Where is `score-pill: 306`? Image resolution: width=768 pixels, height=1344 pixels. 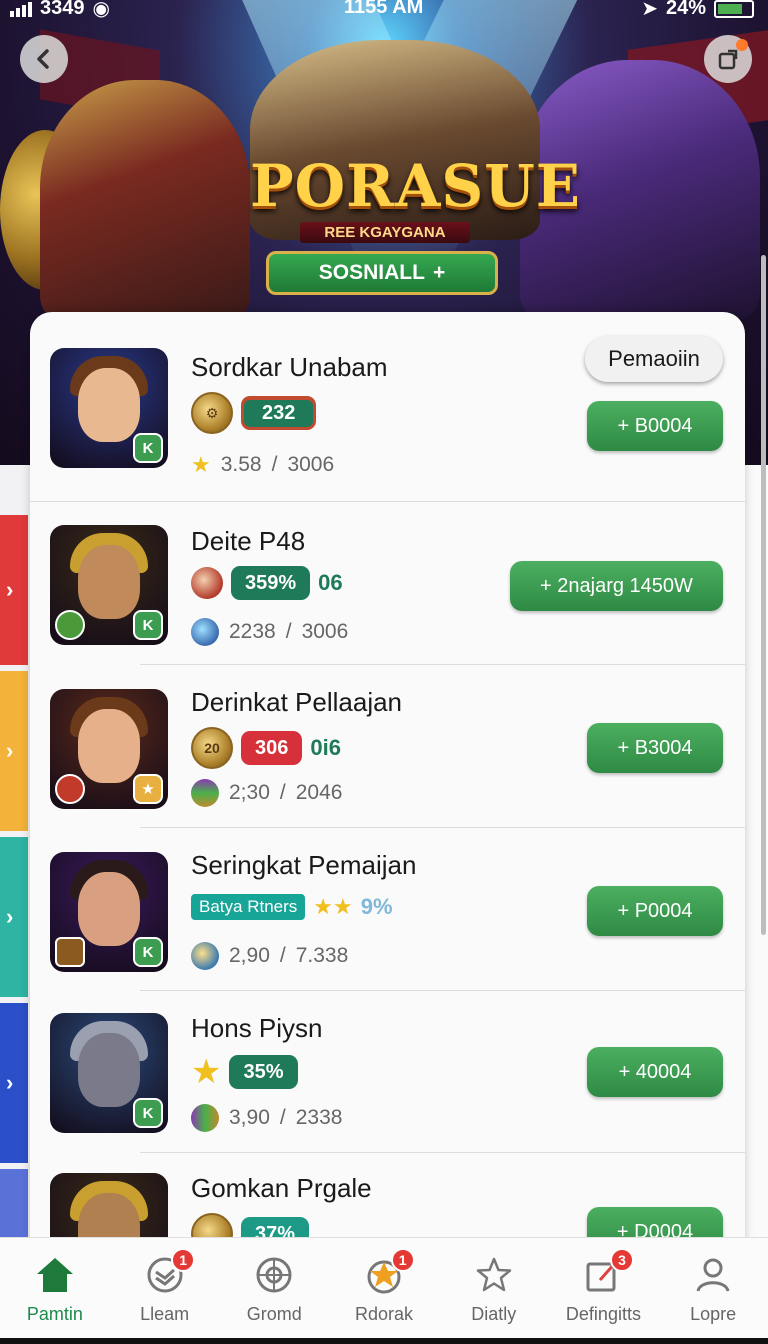 score-pill: 306 is located at coordinates (272, 748).